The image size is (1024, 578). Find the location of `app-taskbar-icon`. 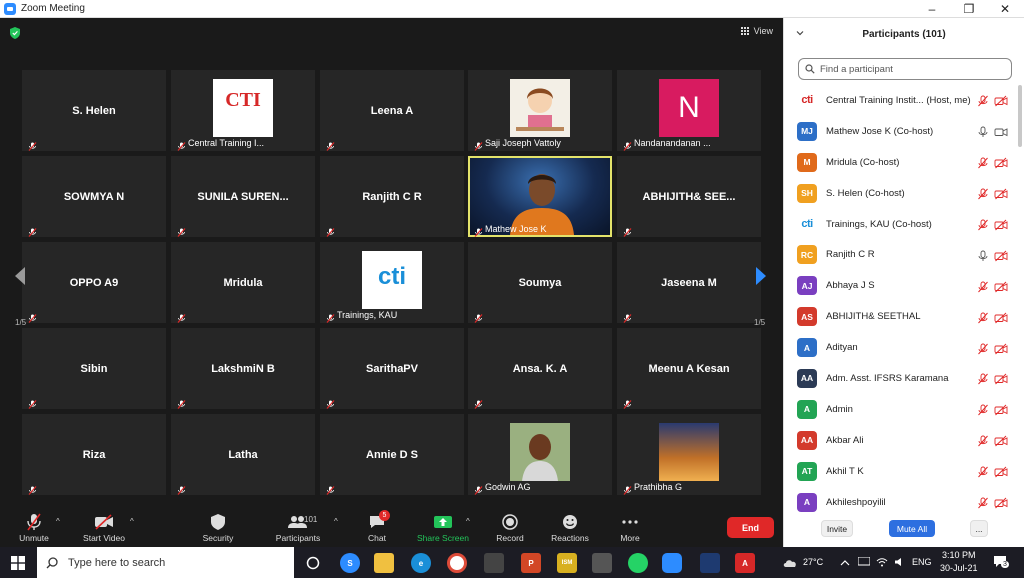

app-taskbar-icon is located at coordinates (710, 563).